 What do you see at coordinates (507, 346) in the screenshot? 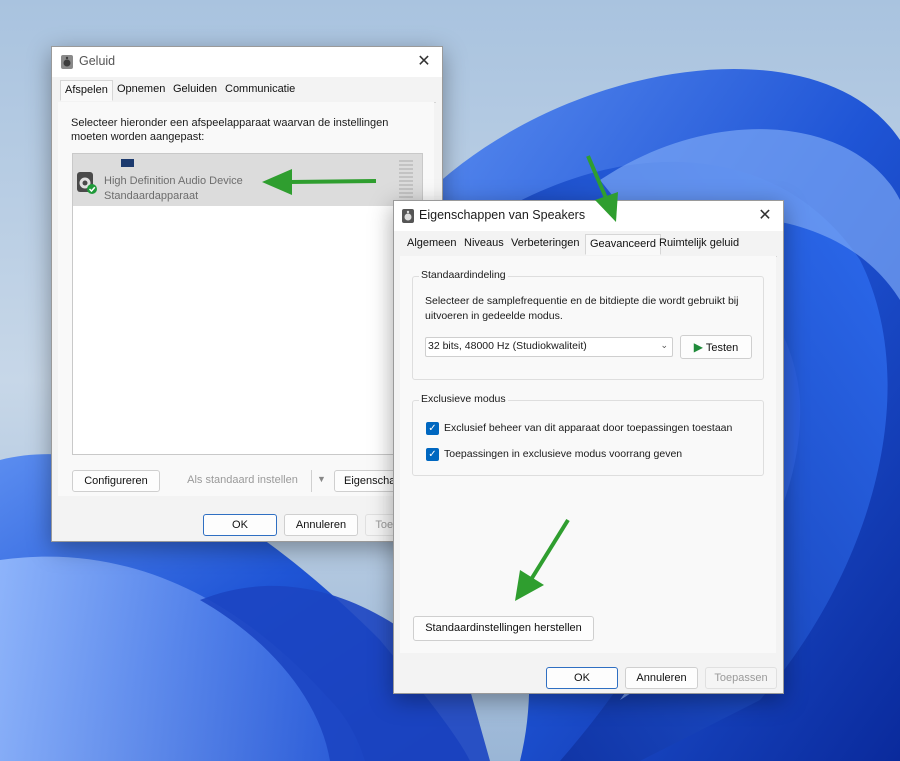
I see `sample-rate-value: 32 bits, 48000 Hz (Studiokwaliteit)` at bounding box center [507, 346].